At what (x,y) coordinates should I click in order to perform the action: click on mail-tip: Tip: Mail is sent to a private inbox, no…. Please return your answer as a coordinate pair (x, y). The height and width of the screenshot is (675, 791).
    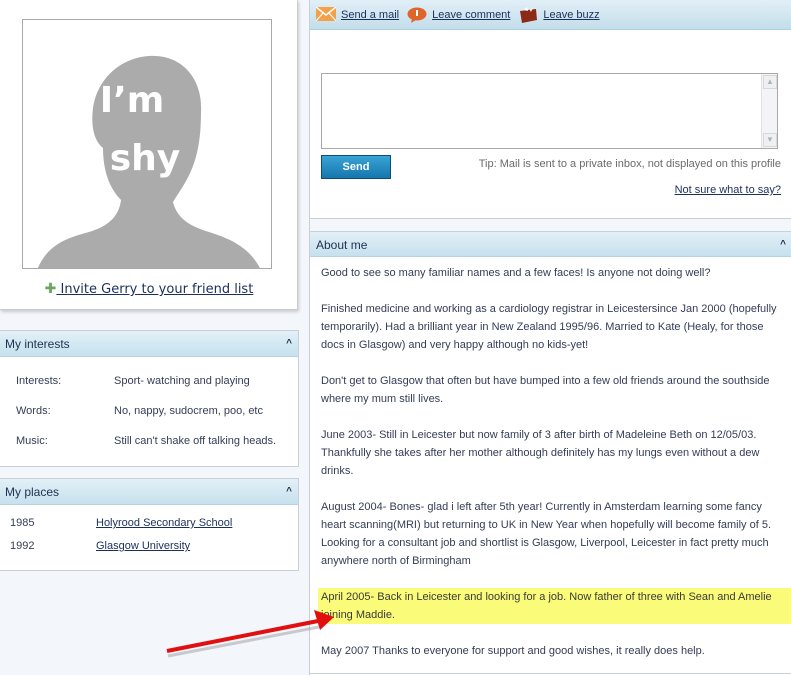
    Looking at the image, I should click on (629, 164).